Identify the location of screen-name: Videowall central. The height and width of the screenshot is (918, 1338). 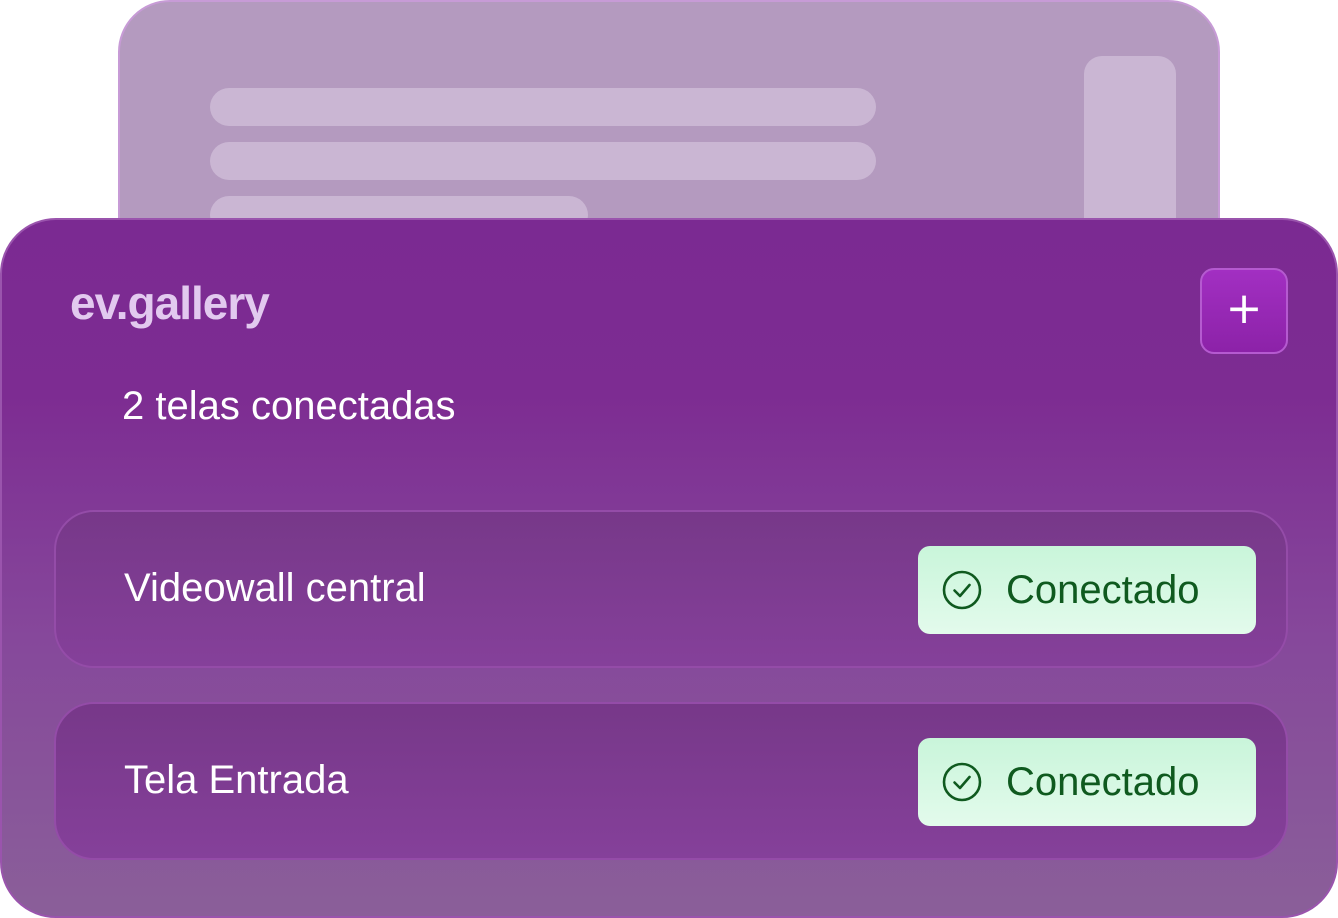
(275, 588).